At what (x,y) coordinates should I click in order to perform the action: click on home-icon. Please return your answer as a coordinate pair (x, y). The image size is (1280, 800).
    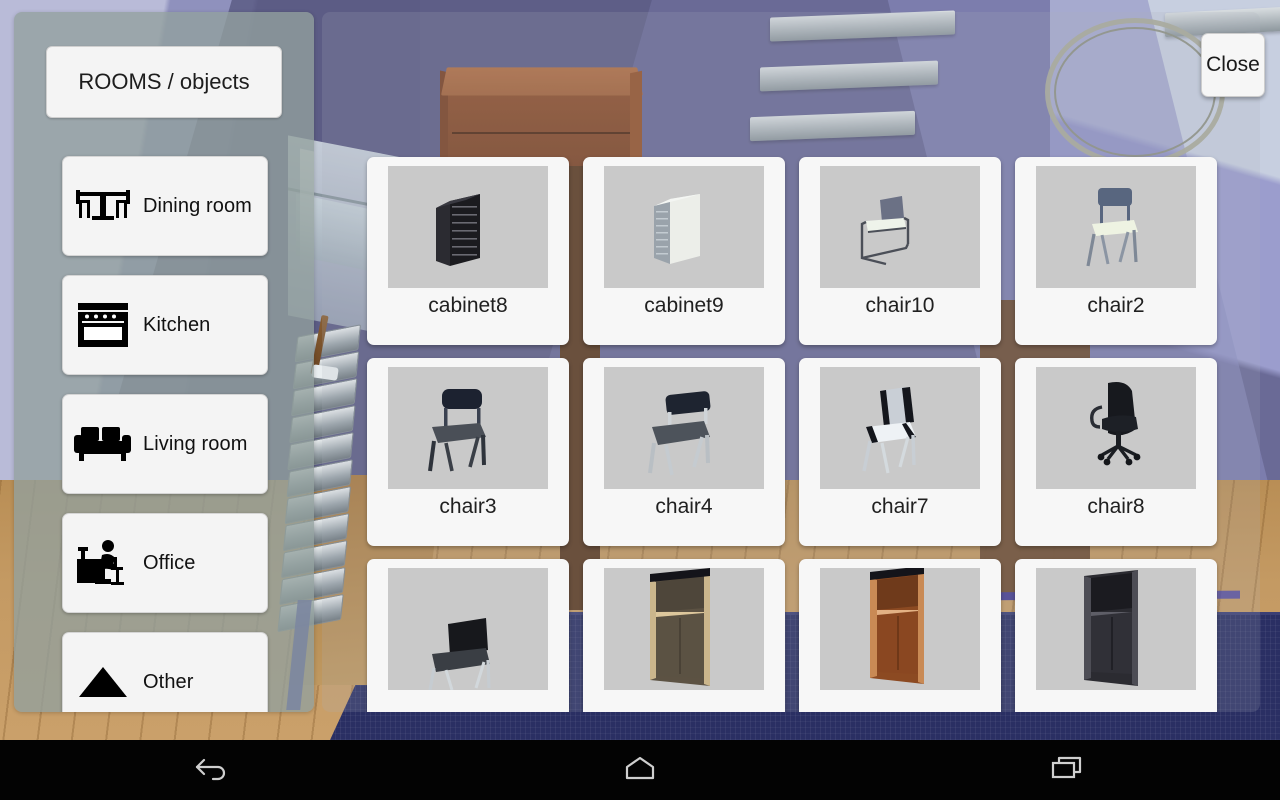
    Looking at the image, I should click on (640, 770).